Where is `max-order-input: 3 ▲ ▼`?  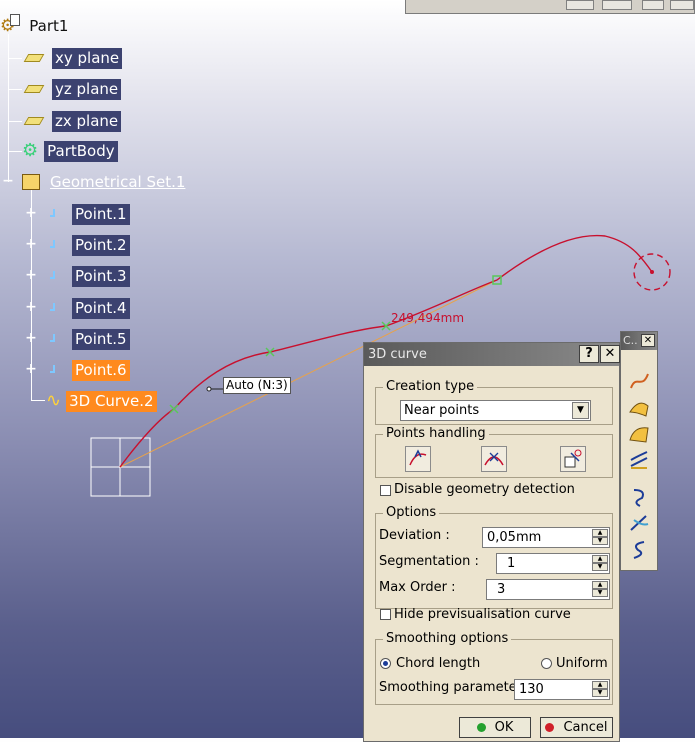 max-order-input: 3 ▲ ▼ is located at coordinates (548, 589).